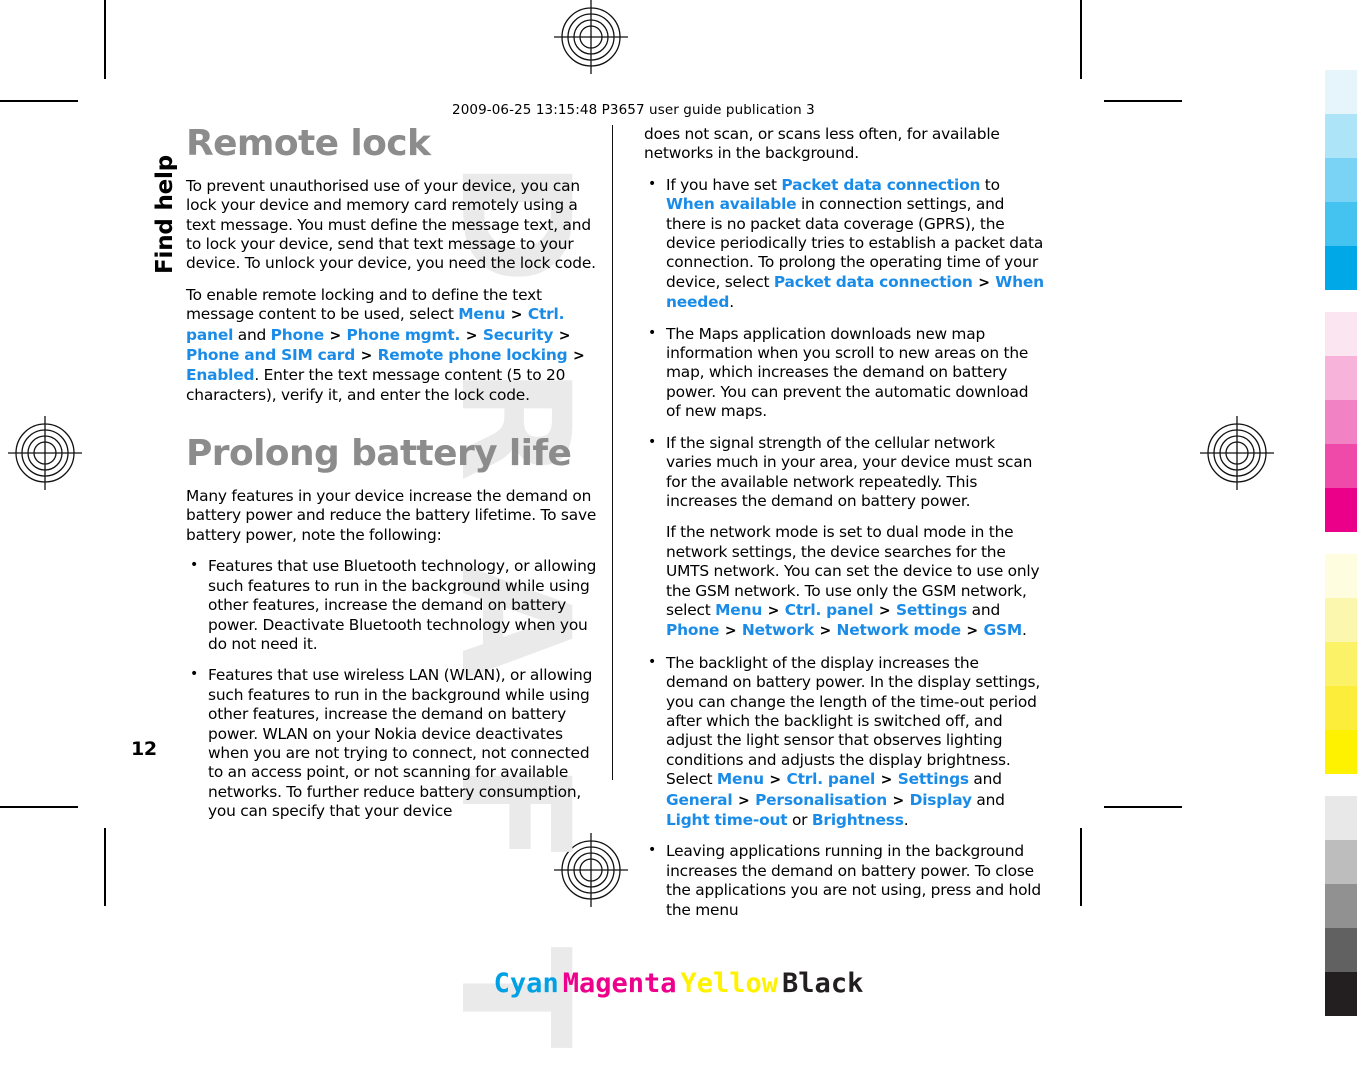  Describe the element at coordinates (403, 334) in the screenshot. I see `nav-phone-mgmt: Phone mgmt.` at that location.